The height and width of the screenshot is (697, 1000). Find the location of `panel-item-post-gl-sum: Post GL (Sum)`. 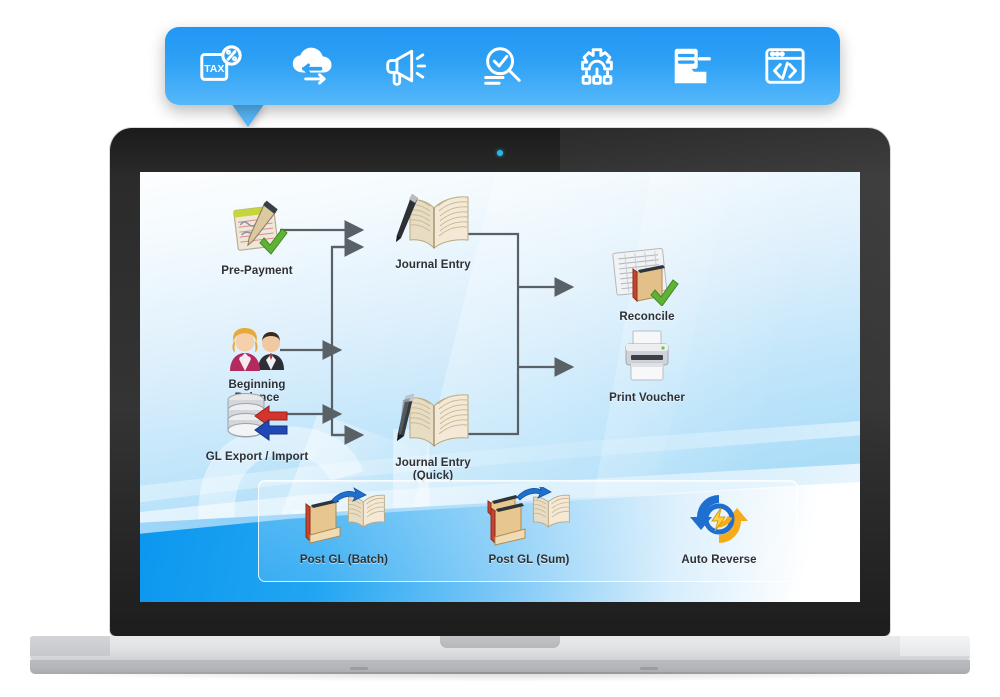

panel-item-post-gl-sum: Post GL (Sum) is located at coordinates (529, 527).